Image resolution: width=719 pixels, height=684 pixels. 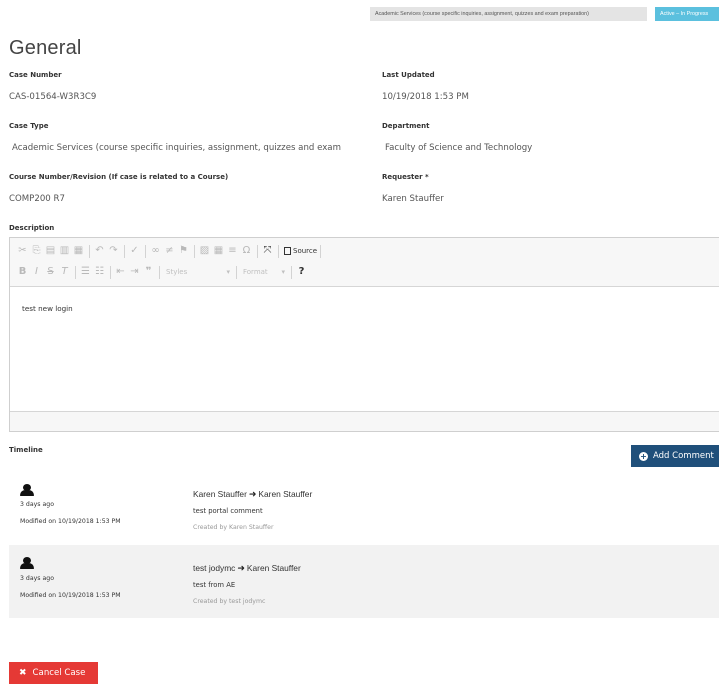 I want to click on plus-circle-icon: +, so click(x=643, y=456).